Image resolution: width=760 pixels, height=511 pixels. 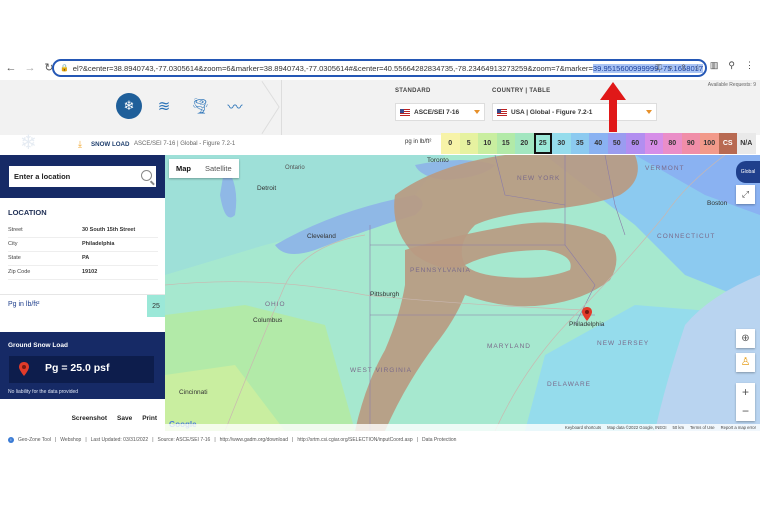 I want to click on liability-note: No liability for the data provided, so click(x=43, y=392).